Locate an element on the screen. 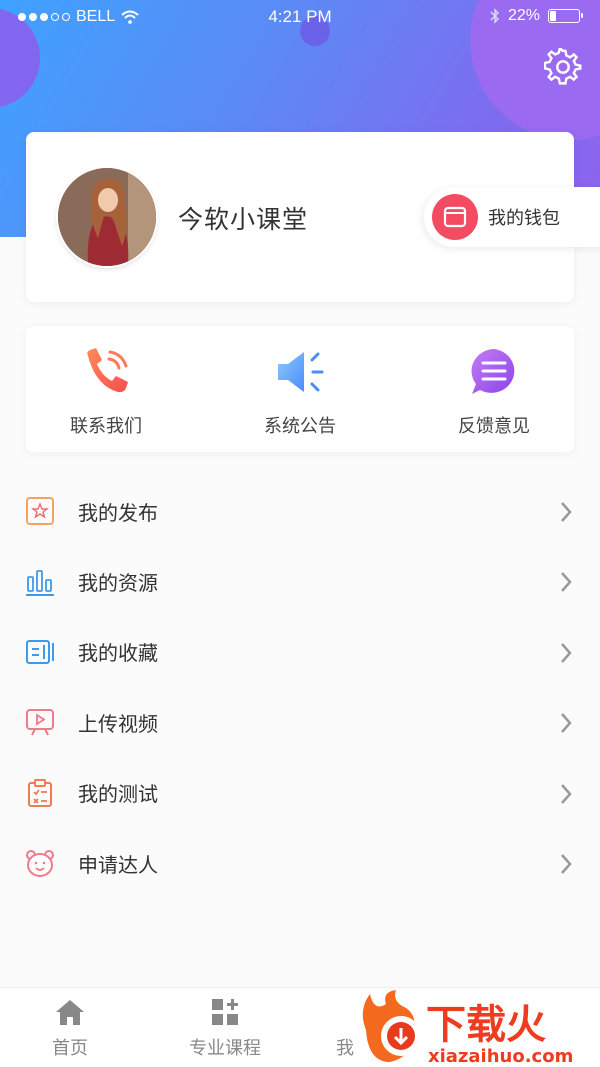 This screenshot has width=600, height=1067. bar-chart-icon is located at coordinates (40, 582).